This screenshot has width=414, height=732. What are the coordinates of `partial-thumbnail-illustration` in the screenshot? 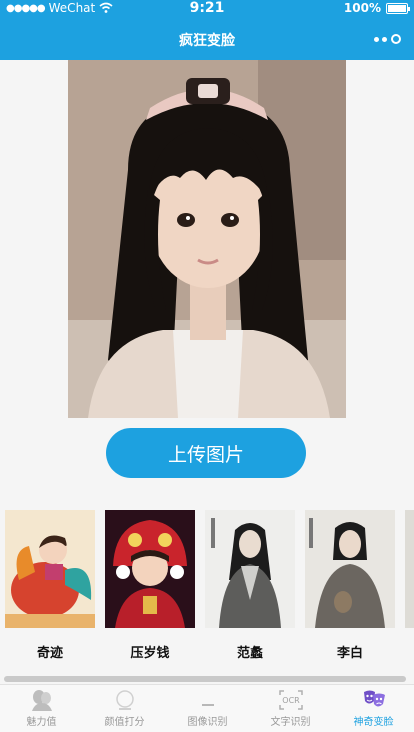 It's located at (409, 569).